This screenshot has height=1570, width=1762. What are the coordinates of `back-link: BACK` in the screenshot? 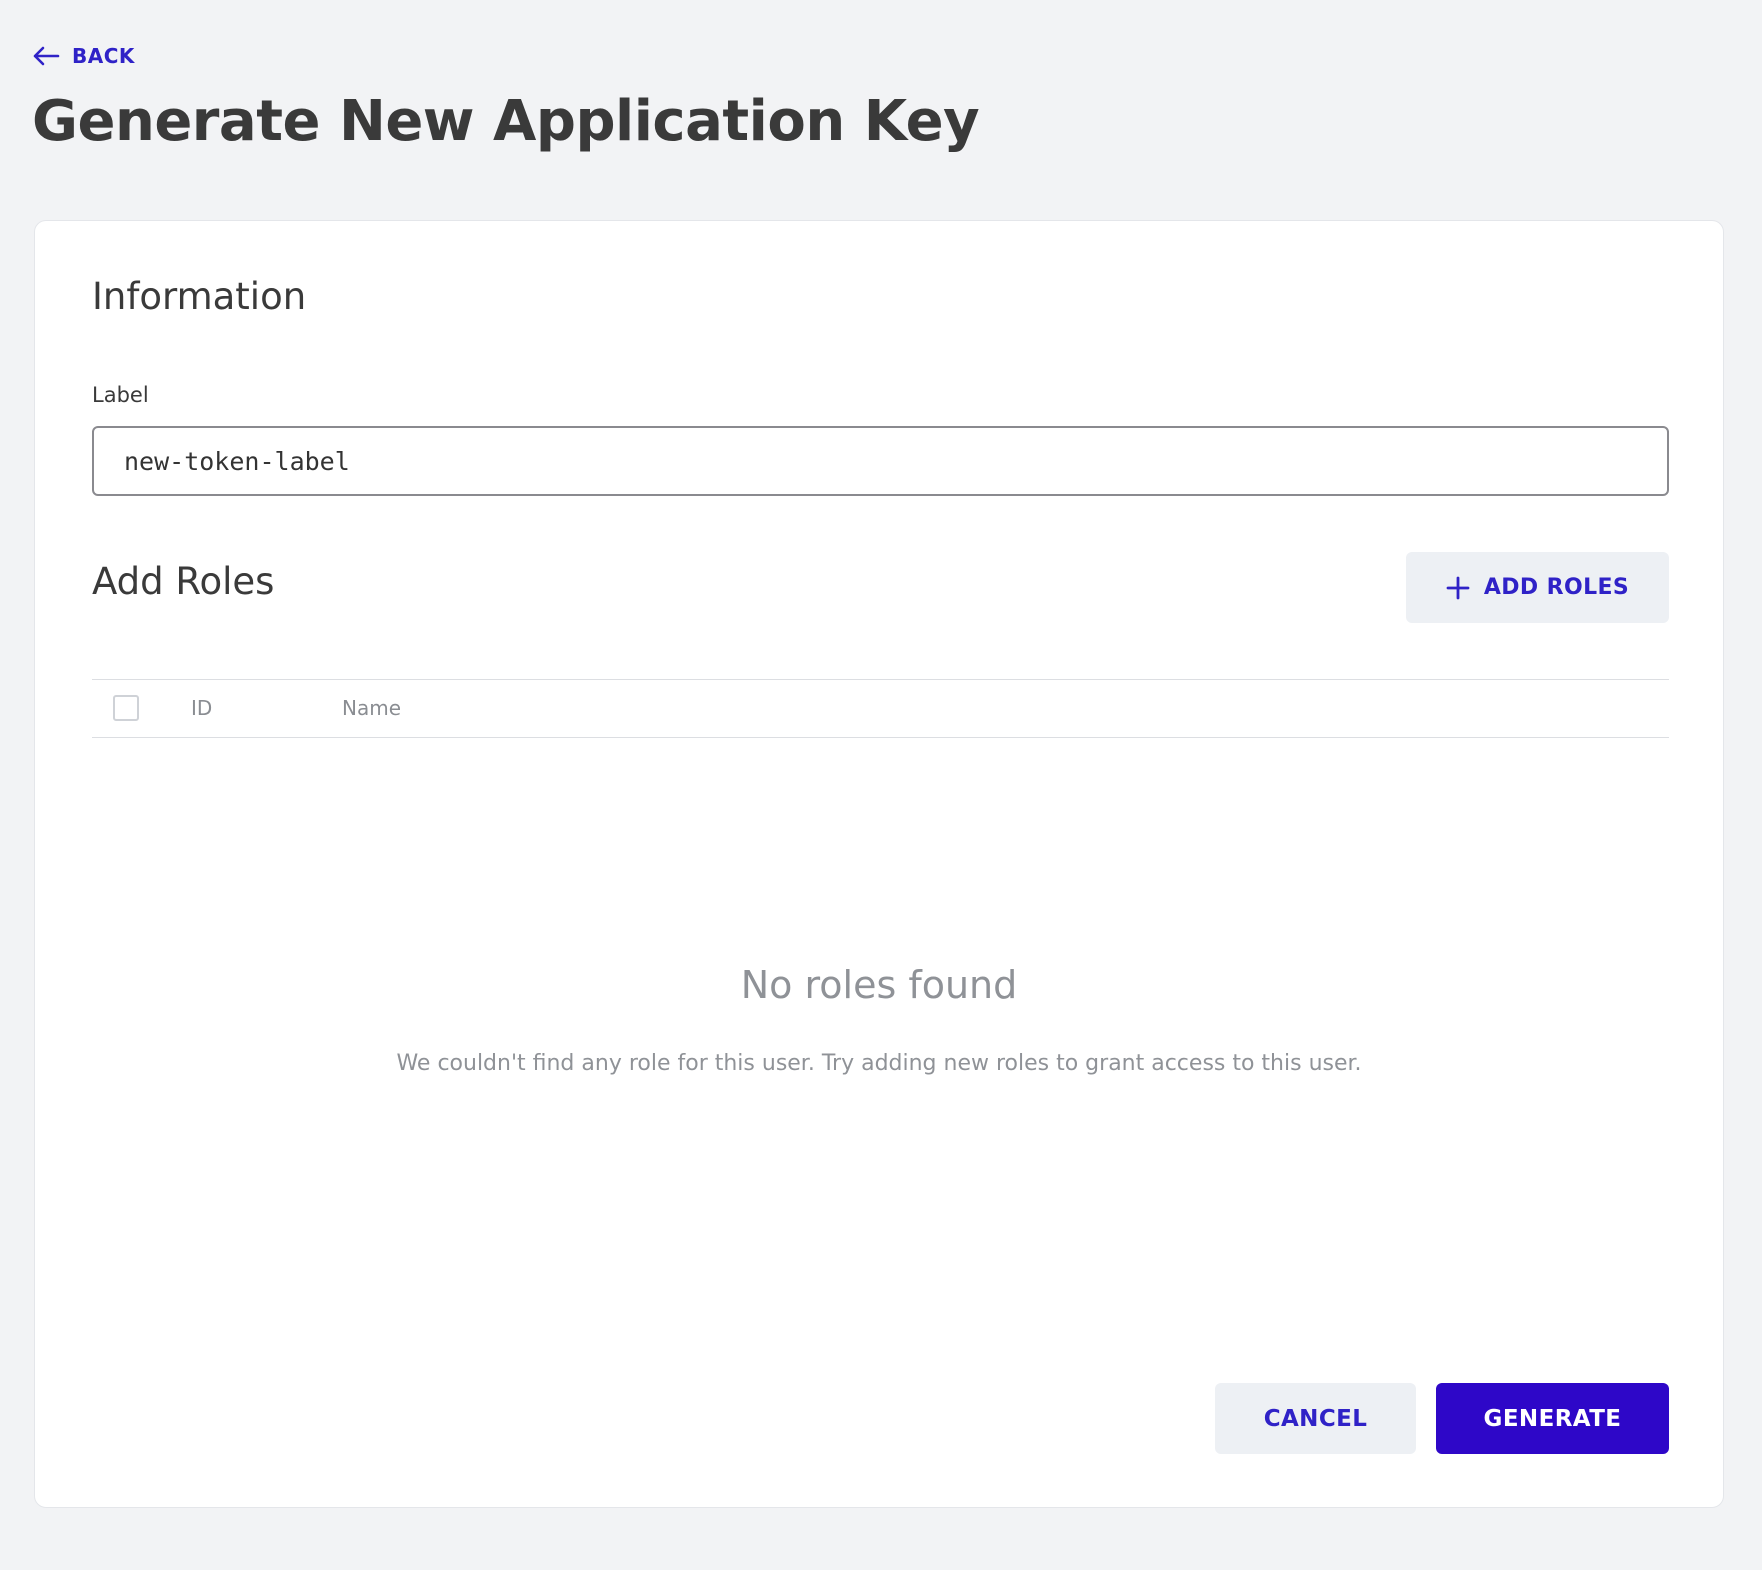 It's located at (83, 56).